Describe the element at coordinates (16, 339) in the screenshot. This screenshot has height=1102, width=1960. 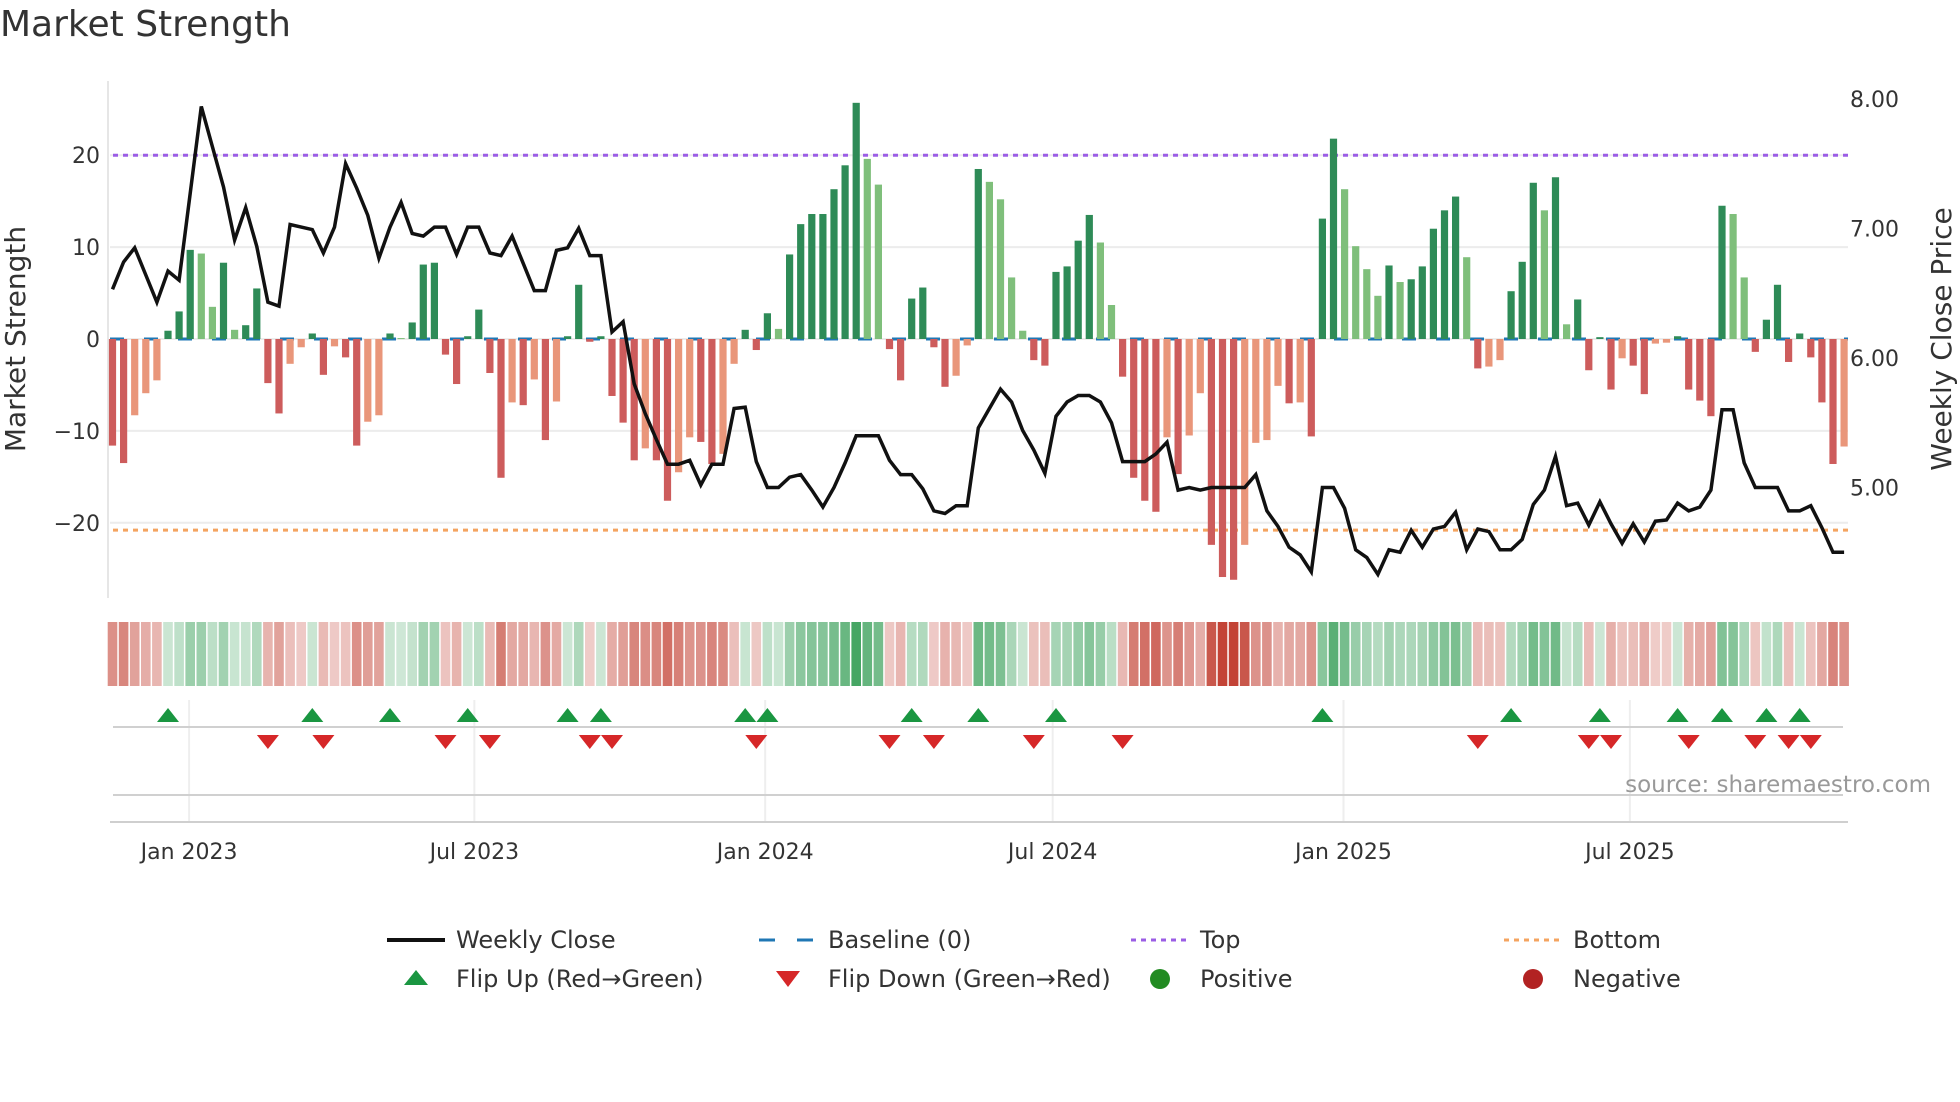
I see `y-axis-label: Market Strength` at that location.